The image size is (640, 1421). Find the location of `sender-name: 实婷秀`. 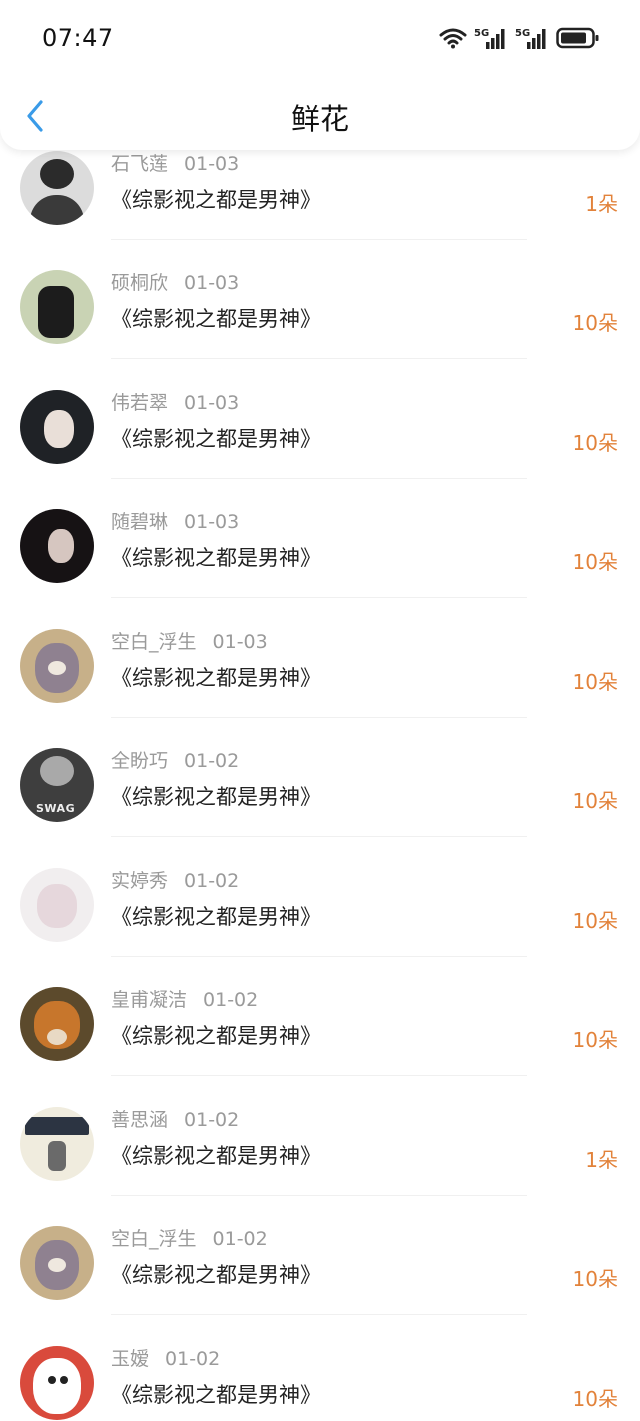

sender-name: 实婷秀 is located at coordinates (140, 881).